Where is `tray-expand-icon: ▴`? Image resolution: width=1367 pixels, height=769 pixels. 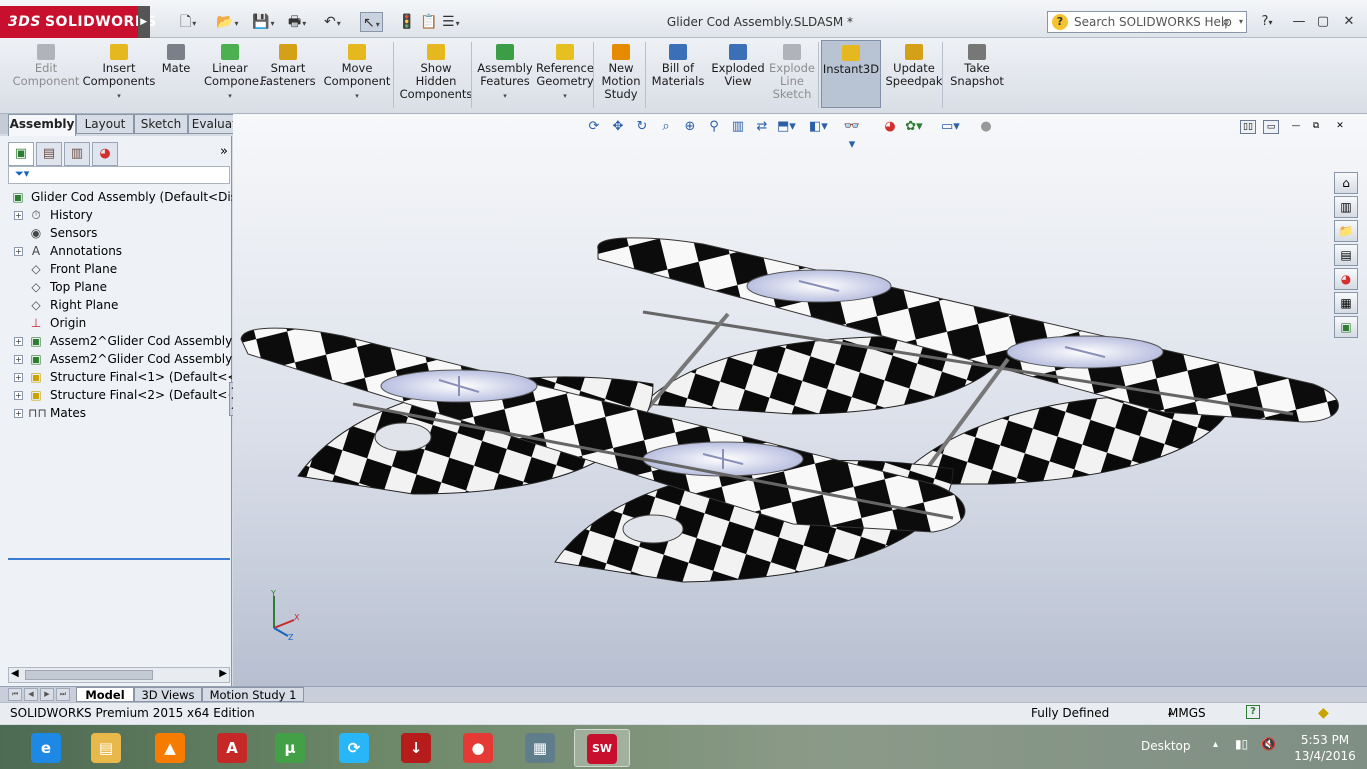
tray-expand-icon: ▴ is located at coordinates (1215, 744).